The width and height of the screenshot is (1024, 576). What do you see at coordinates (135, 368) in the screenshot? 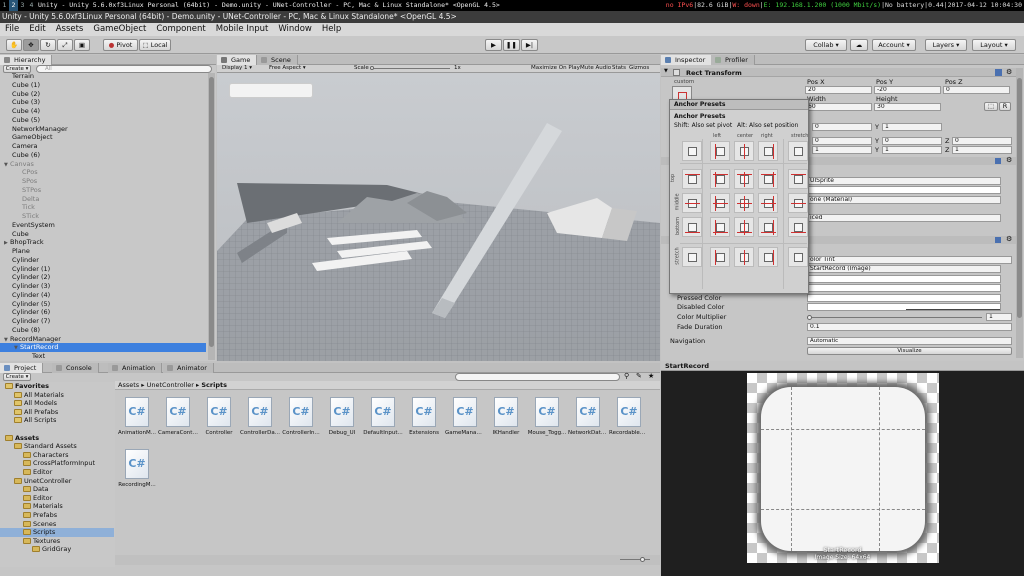
I see `tab-animation: Animation` at bounding box center [135, 368].